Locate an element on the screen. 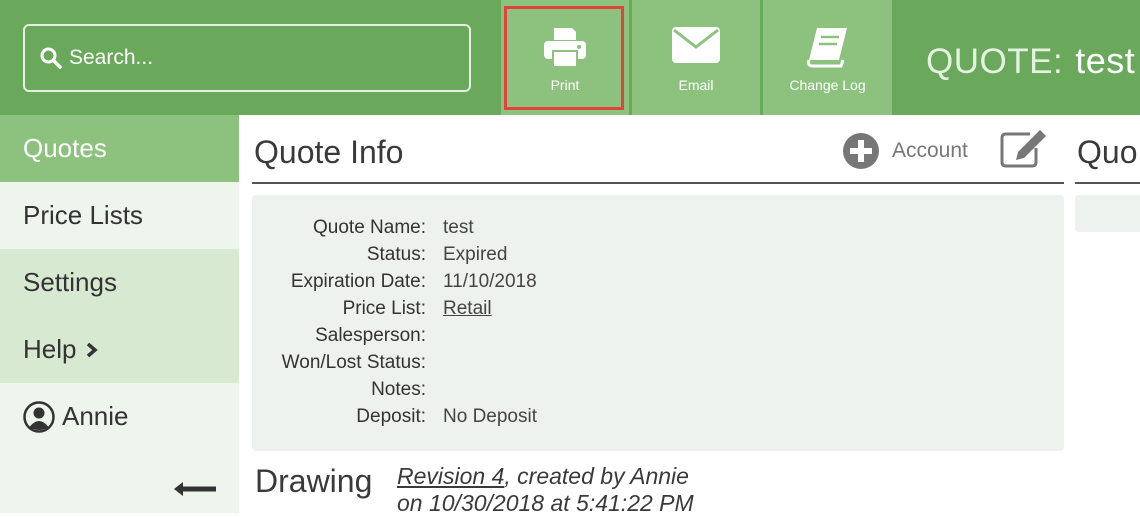 Image resolution: width=1140 pixels, height=517 pixels. sidebar-item-user: Annie is located at coordinates (119, 416).